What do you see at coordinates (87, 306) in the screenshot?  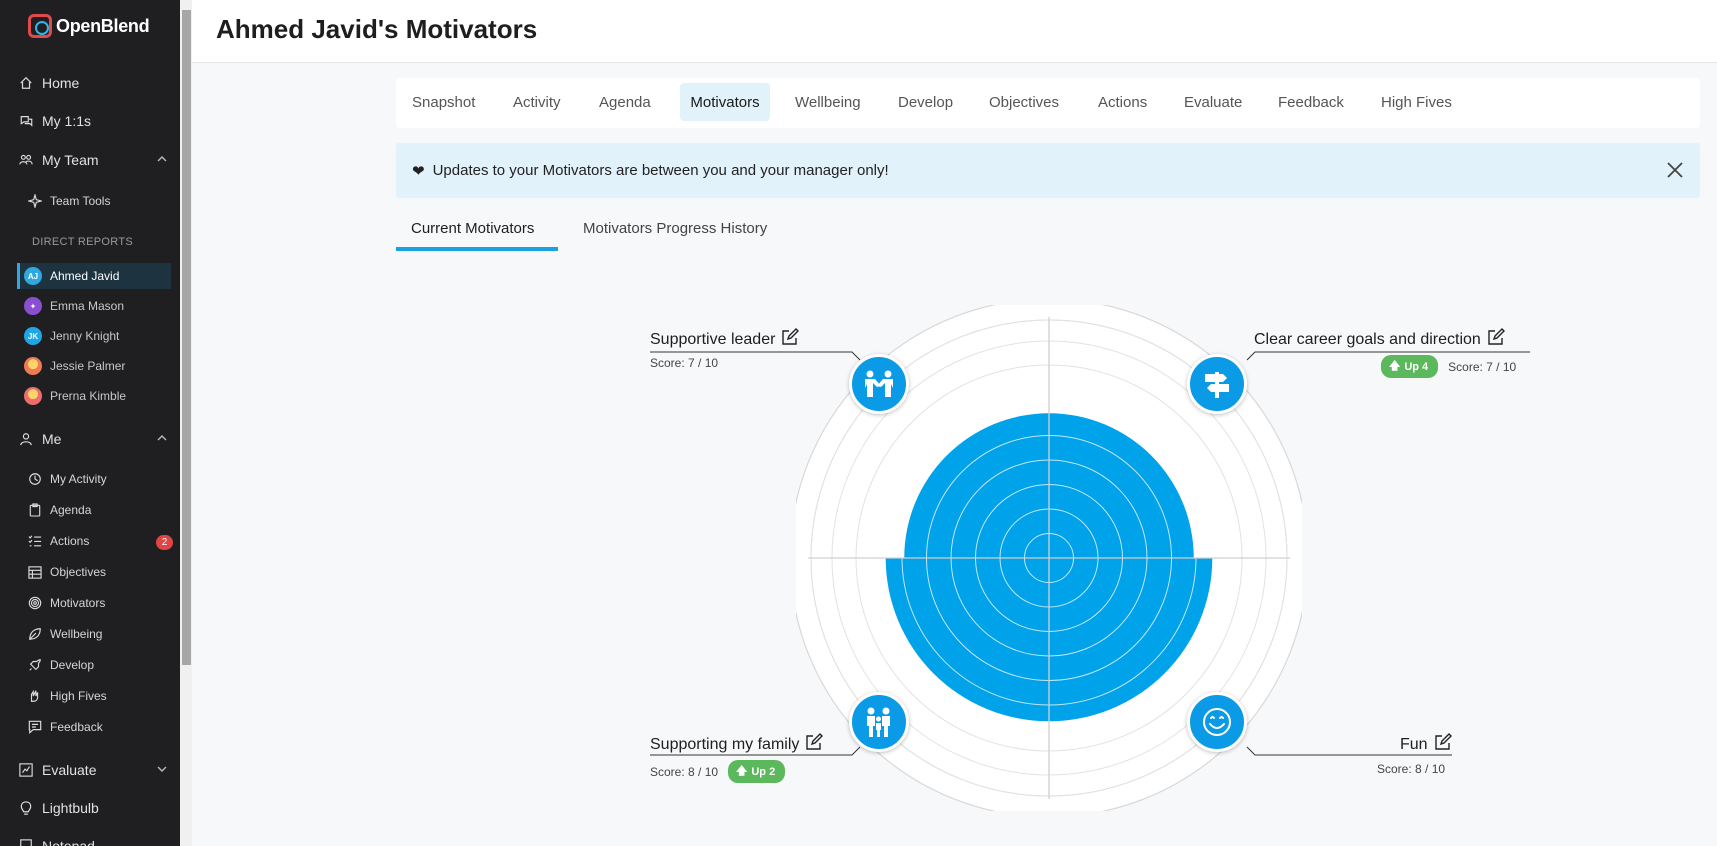 I see `report-name: Emma Mason` at bounding box center [87, 306].